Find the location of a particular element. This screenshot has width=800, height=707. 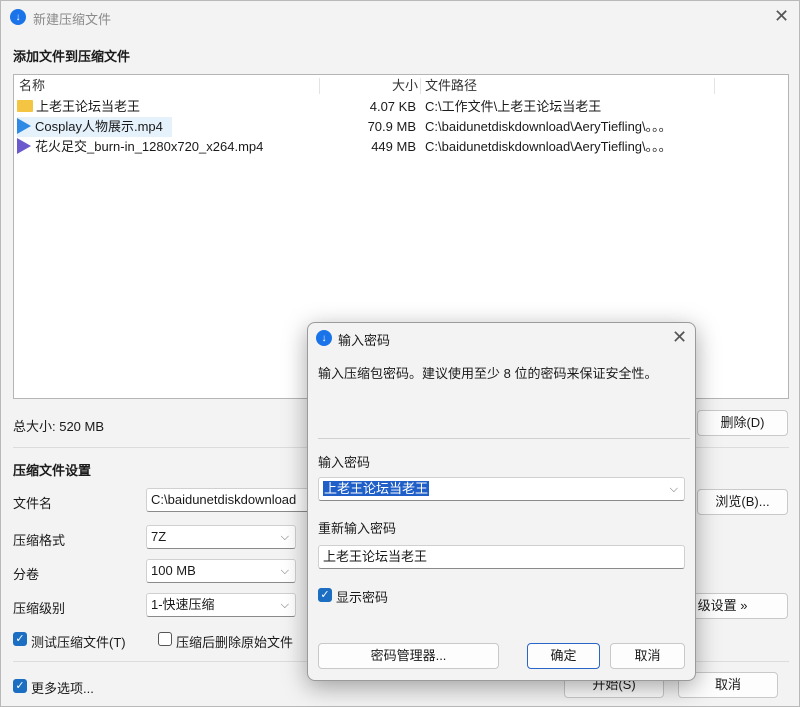

format-select: 7Z ⌵ is located at coordinates (221, 537).